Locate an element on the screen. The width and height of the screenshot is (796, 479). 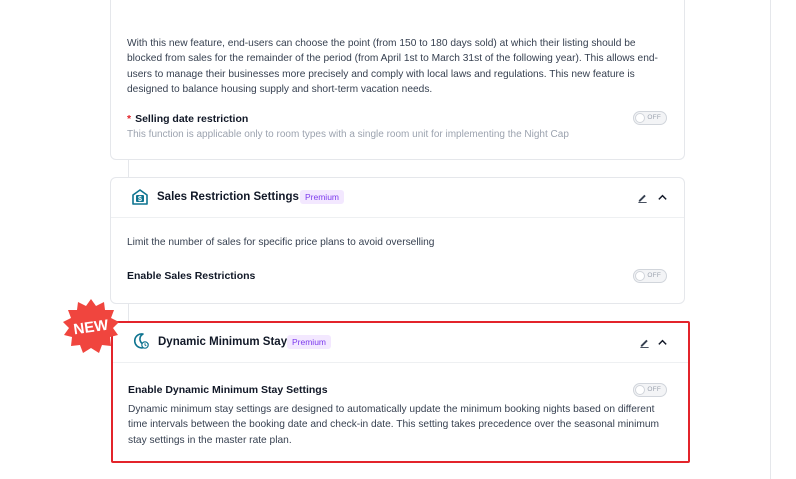
selling-date-label-row: * Selling date restriction is located at coordinates (187, 119).